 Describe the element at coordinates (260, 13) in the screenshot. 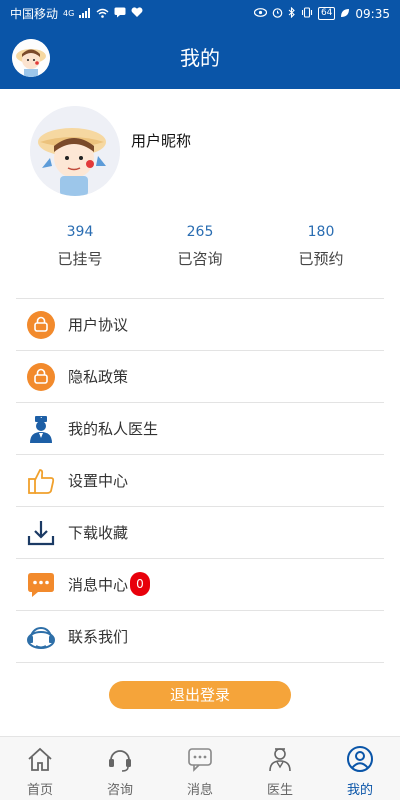

I see `eye-icon` at that location.